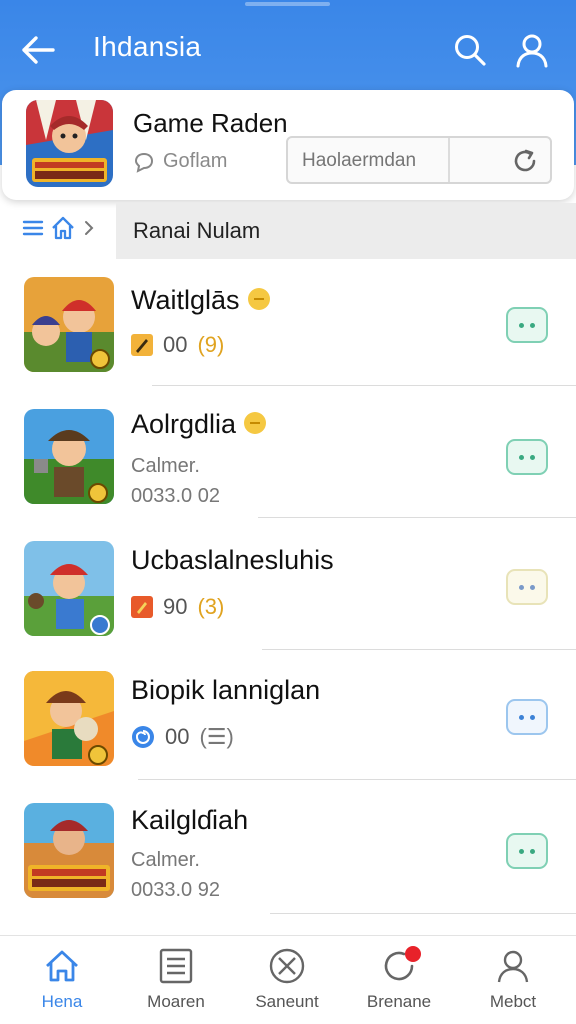  What do you see at coordinates (143, 737) in the screenshot?
I see `spiral-icon` at bounding box center [143, 737].